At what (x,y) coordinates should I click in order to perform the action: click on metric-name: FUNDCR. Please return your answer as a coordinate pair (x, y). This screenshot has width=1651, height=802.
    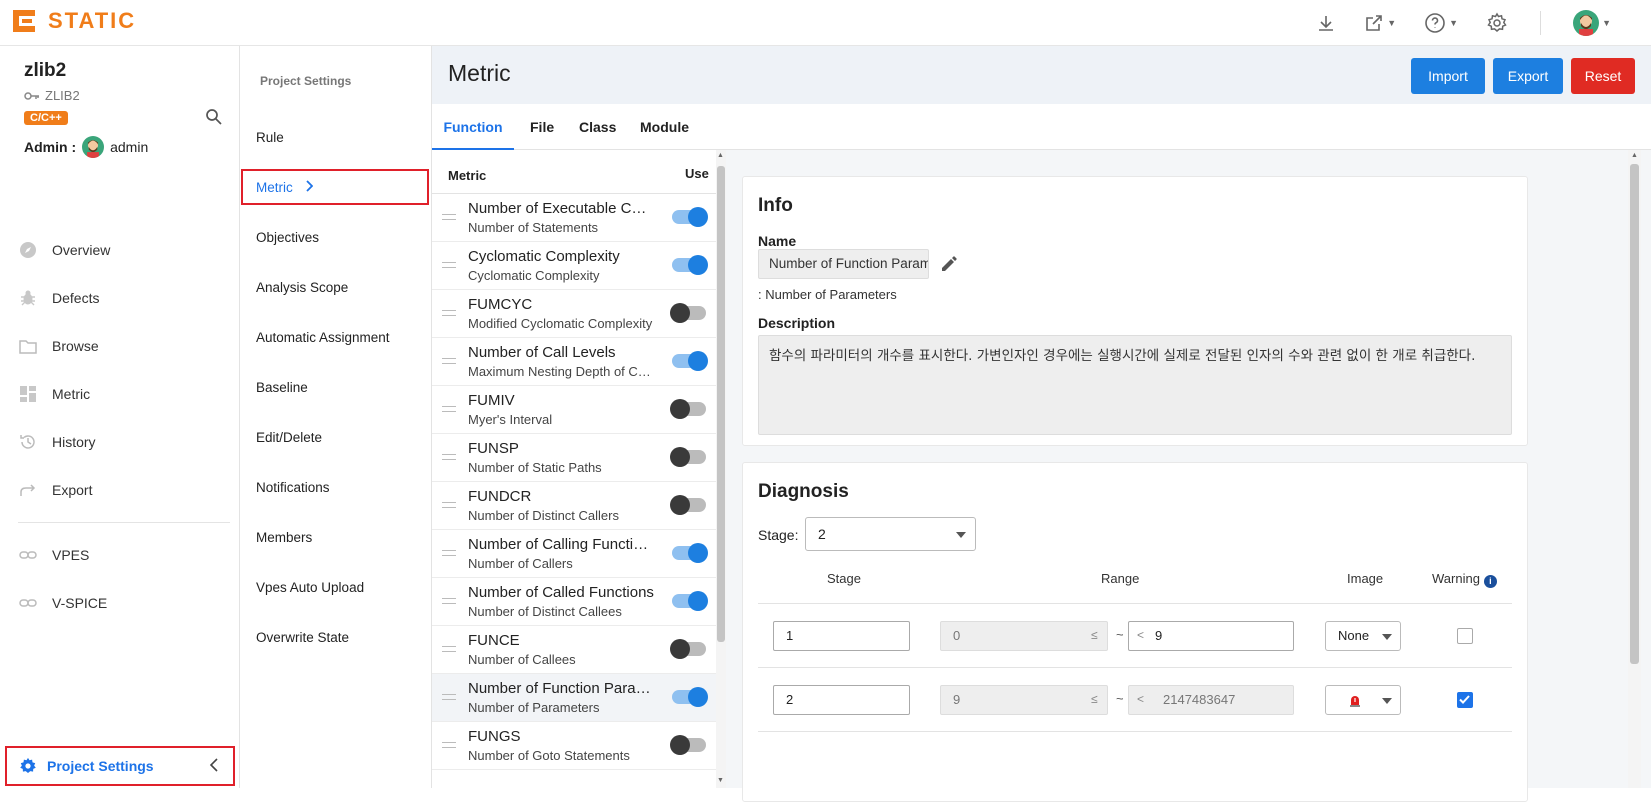
    Looking at the image, I should click on (500, 496).